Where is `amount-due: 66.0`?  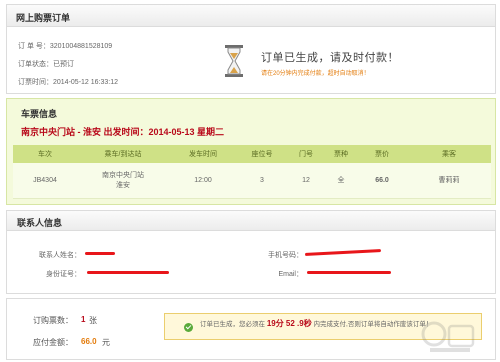
amount-due: 66.0 is located at coordinates (89, 341).